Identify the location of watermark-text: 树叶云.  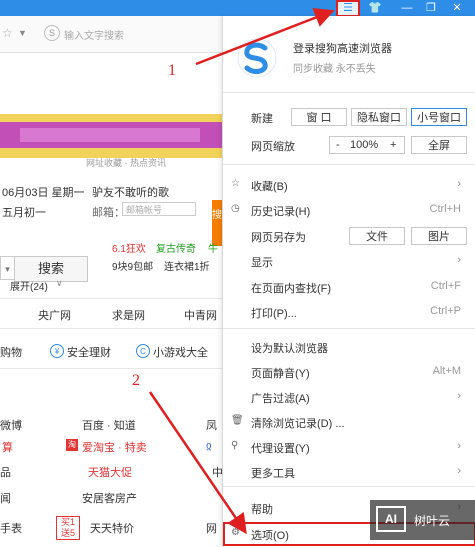
(432, 521).